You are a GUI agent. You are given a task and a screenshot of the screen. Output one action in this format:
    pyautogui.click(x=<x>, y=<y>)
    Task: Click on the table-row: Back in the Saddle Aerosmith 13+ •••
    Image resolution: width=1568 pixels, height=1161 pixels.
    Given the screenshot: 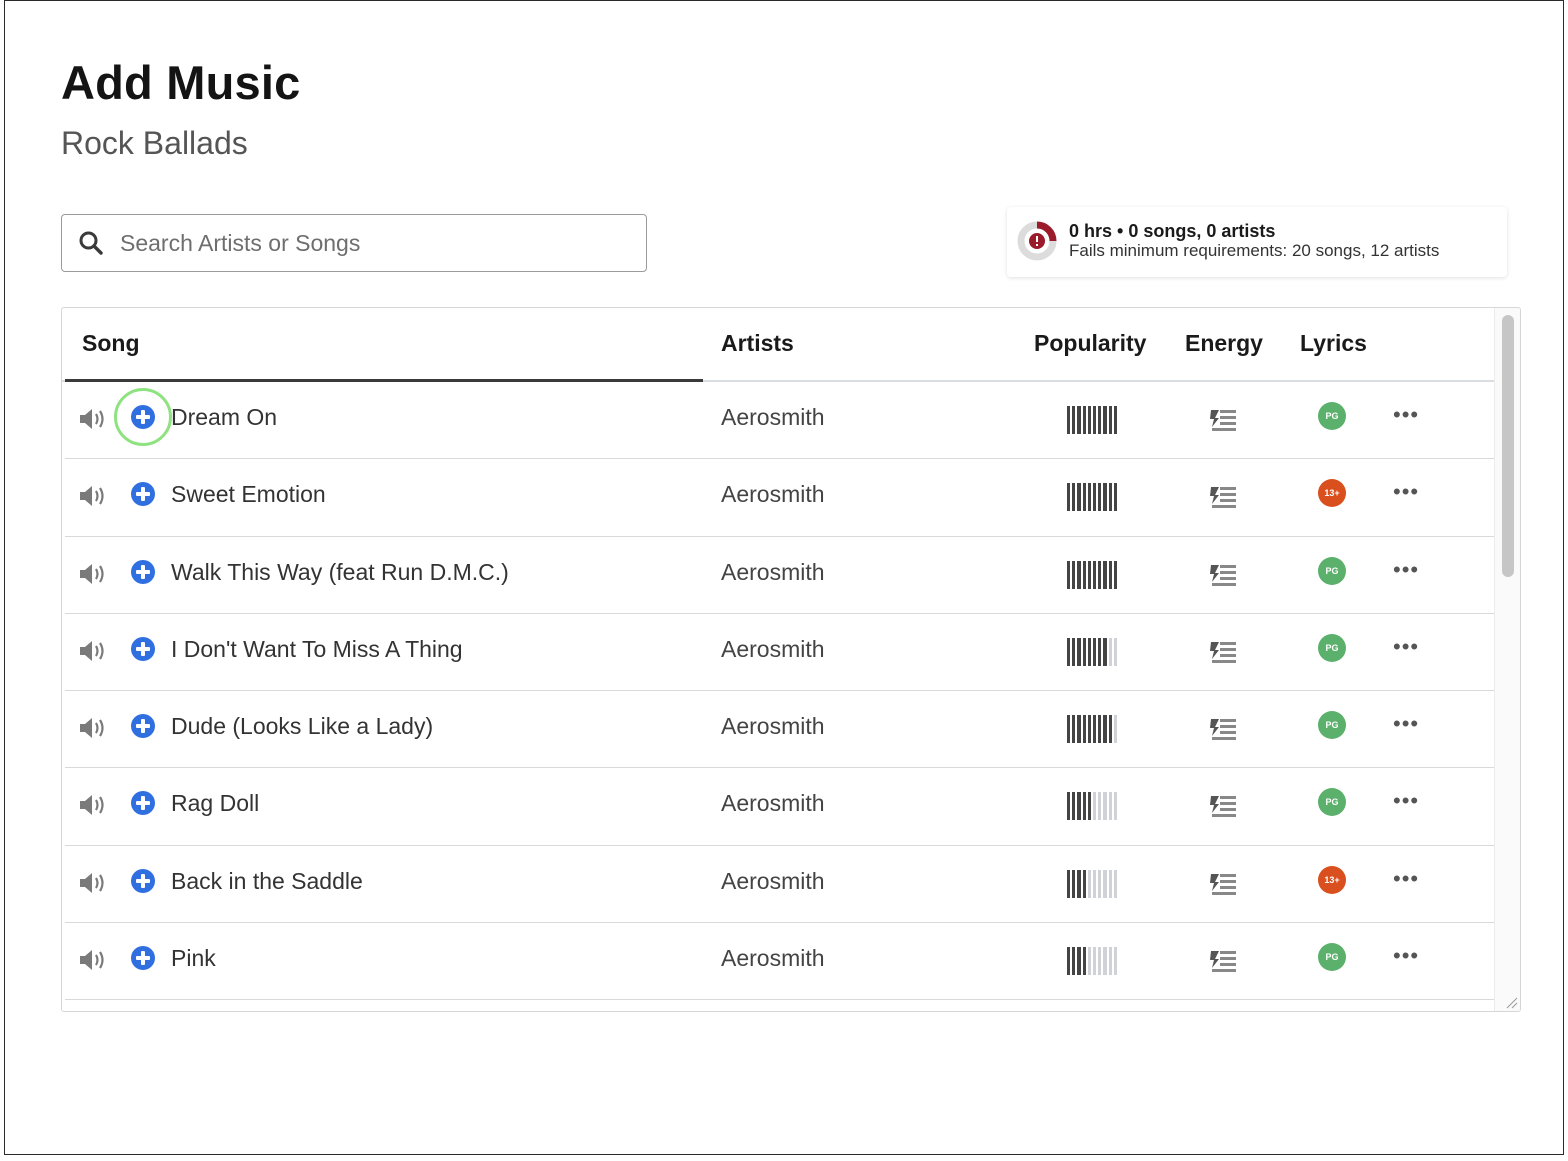 What is the action you would take?
    pyautogui.click(x=779, y=885)
    